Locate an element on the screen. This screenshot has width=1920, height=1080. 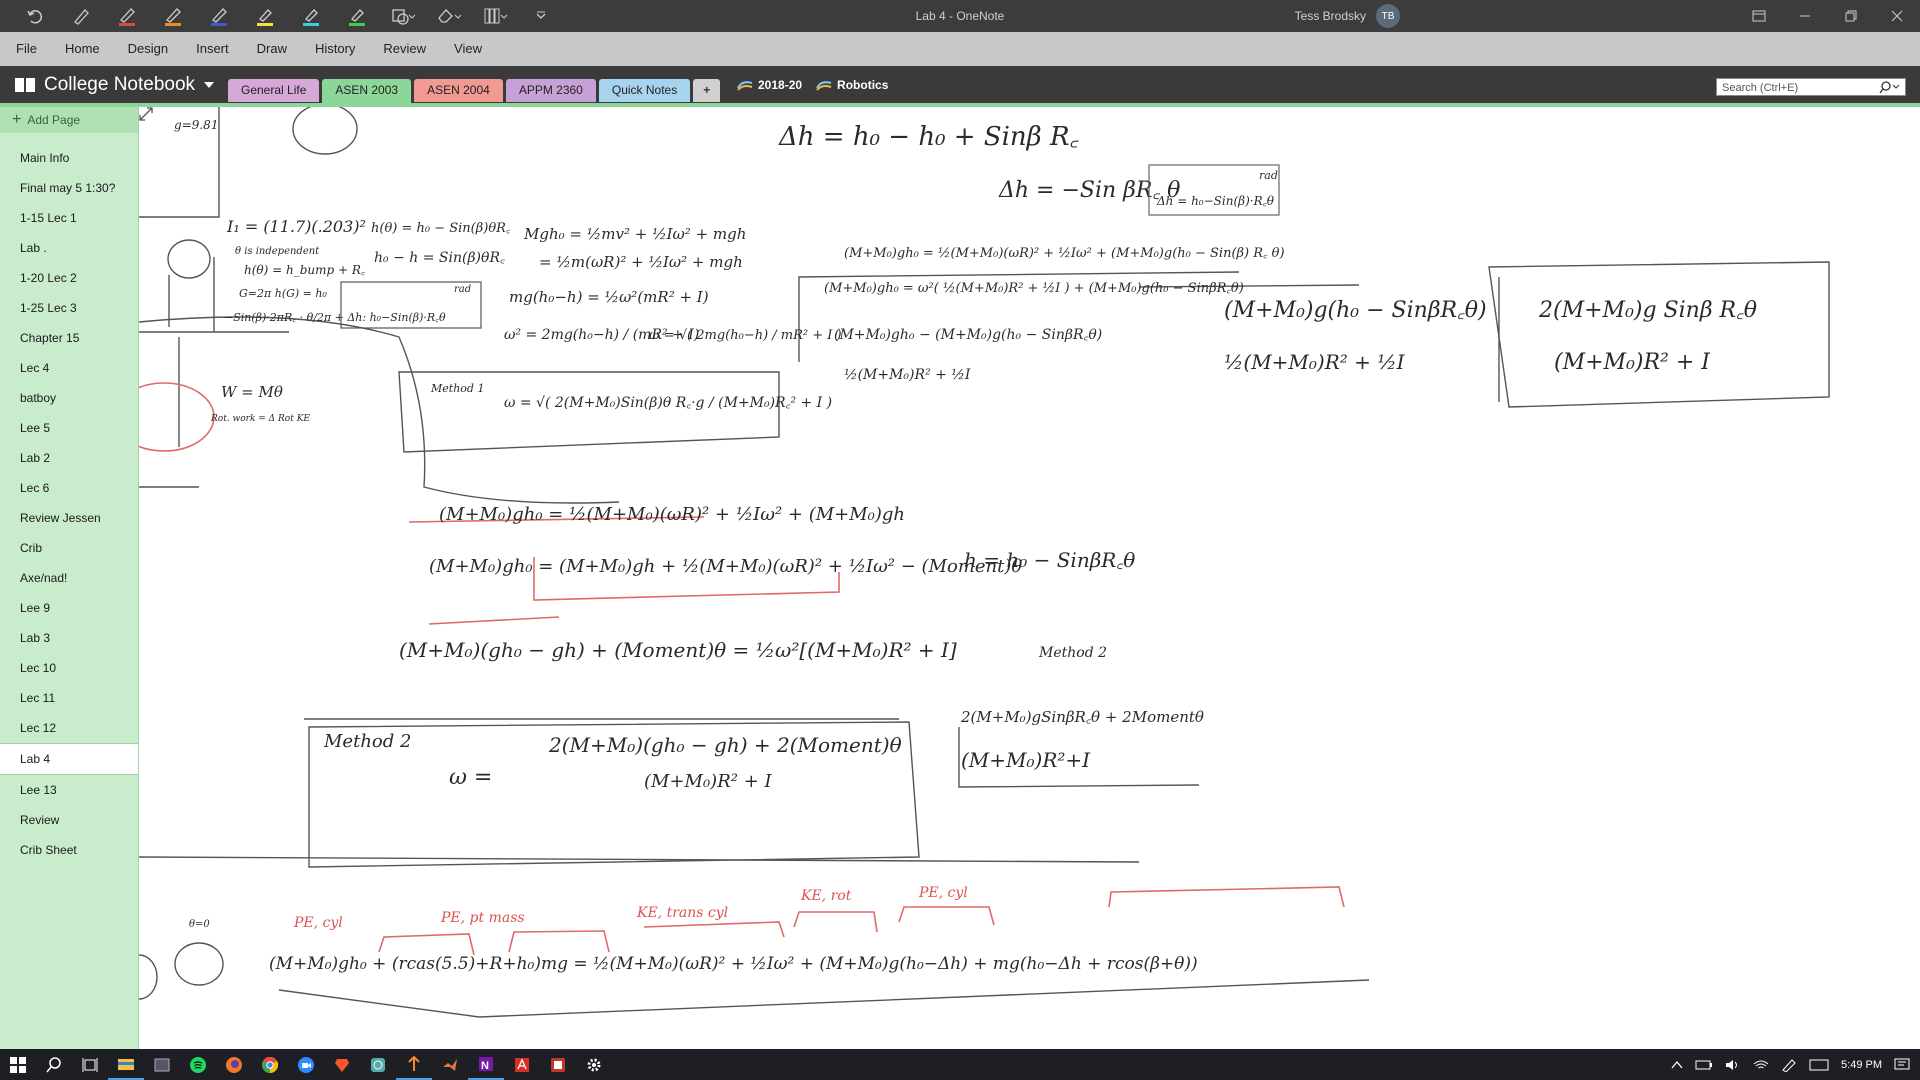
page-item: Chapter 15 is located at coordinates (69, 338).